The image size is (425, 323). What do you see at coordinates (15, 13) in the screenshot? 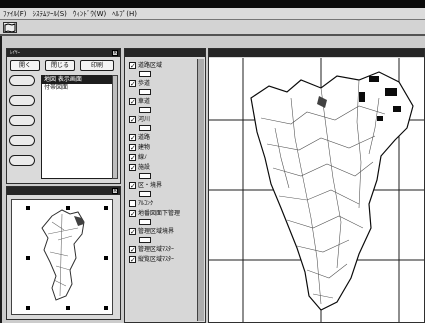
I see `menu-file: ﾌｧｲﾙ(F)` at bounding box center [15, 13].